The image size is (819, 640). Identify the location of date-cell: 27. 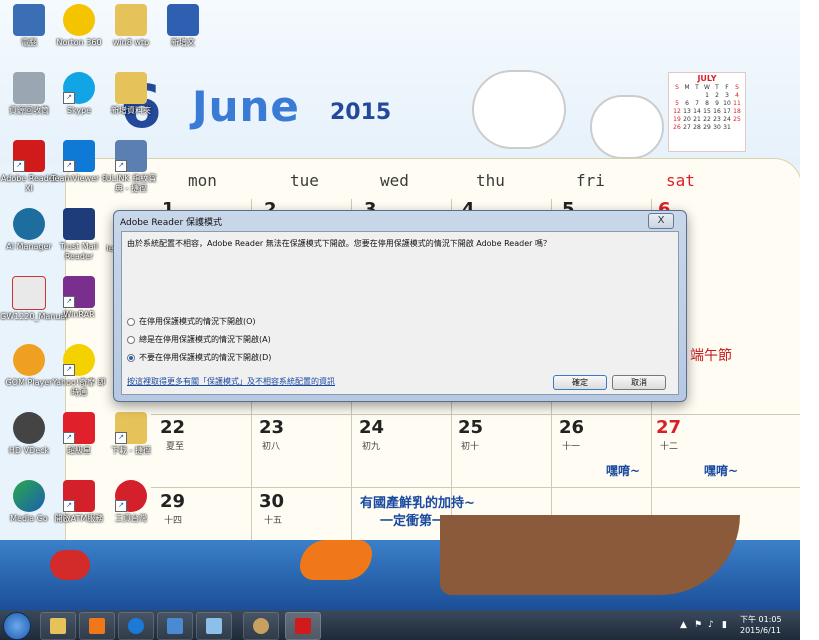
(669, 427).